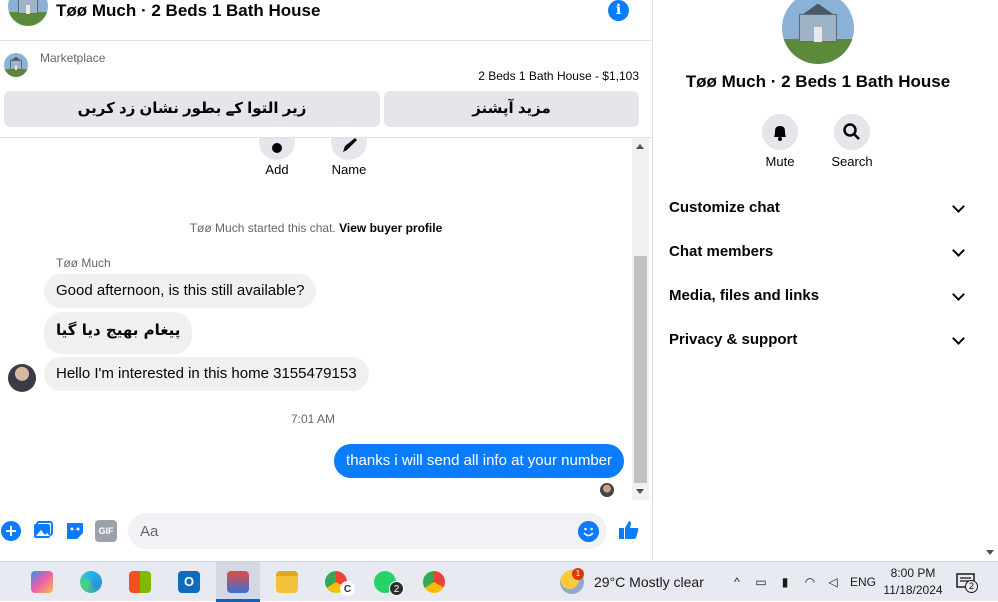  Describe the element at coordinates (262, 228) in the screenshot. I see `system-message-text: Tøø Much started this chat.` at that location.